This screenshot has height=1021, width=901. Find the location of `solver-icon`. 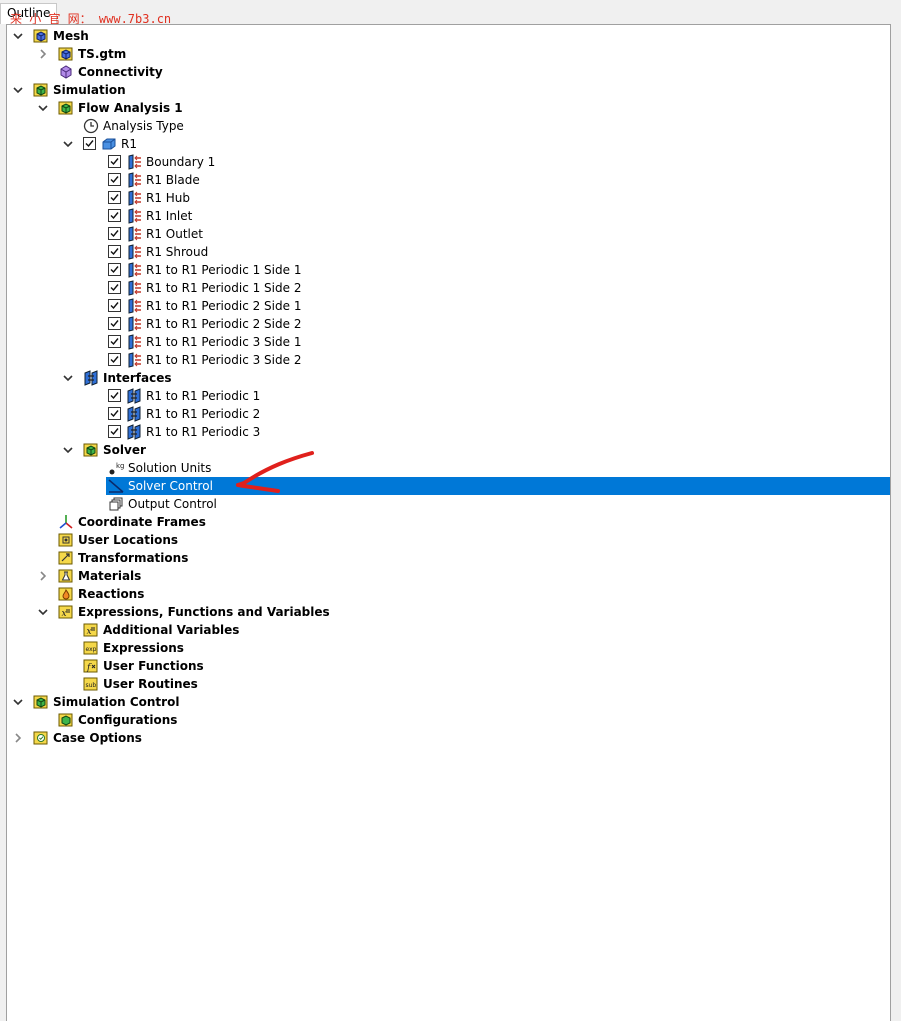

solver-icon is located at coordinates (91, 450).